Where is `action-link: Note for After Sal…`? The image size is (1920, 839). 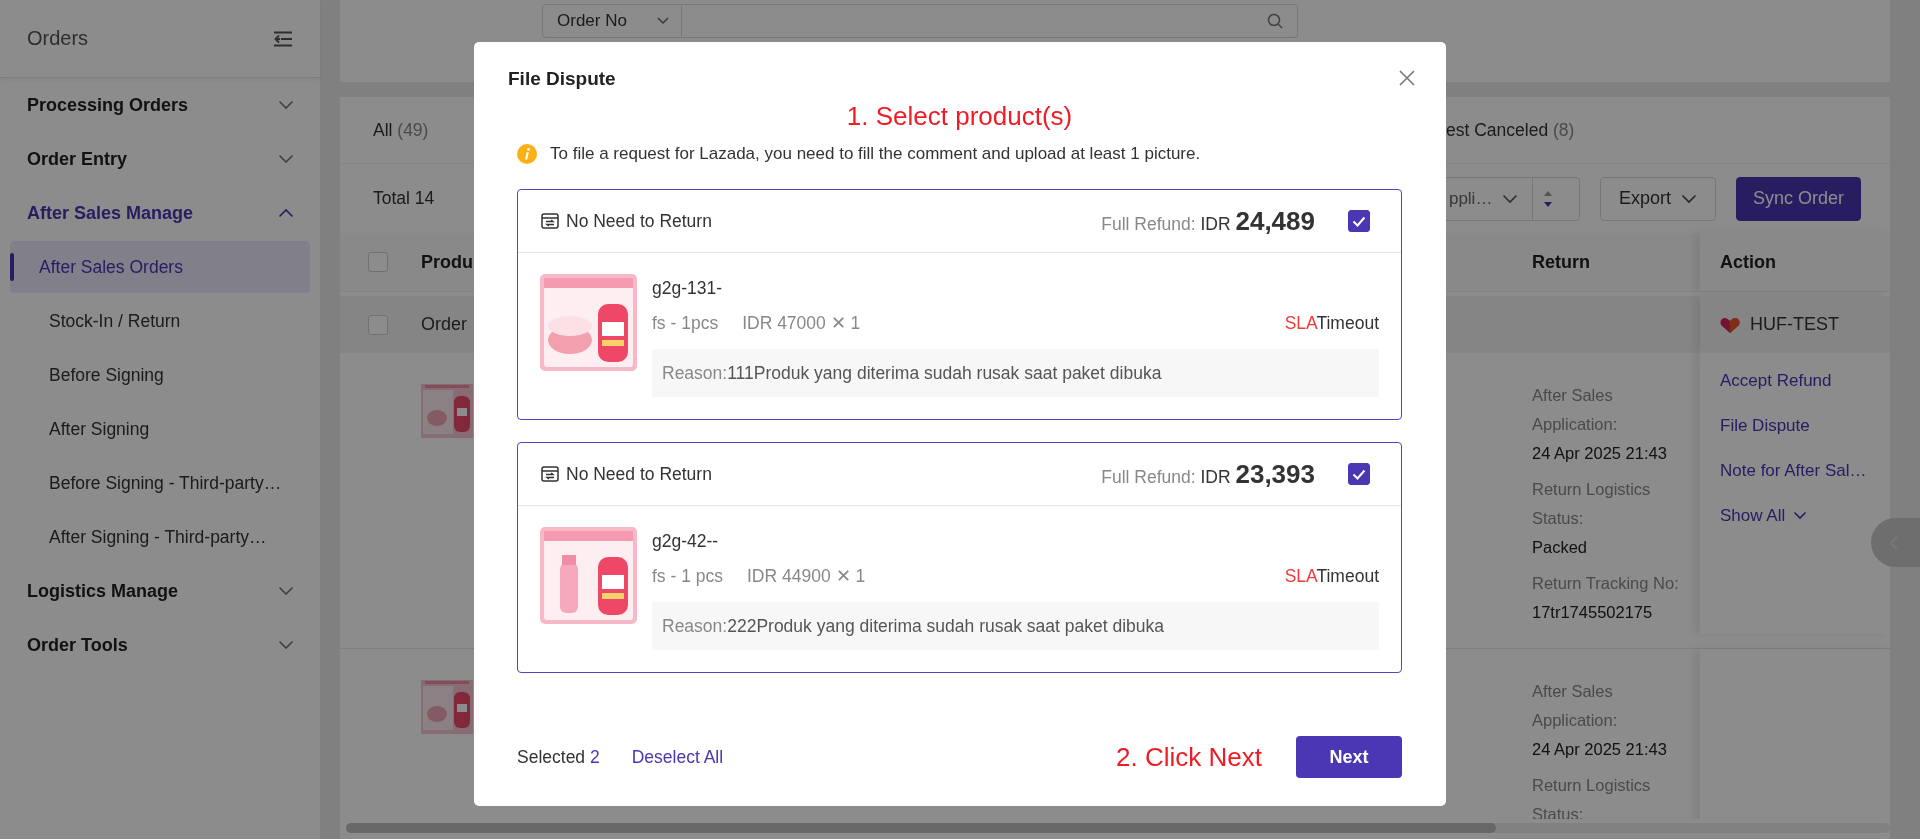 action-link: Note for After Sal… is located at coordinates (1793, 470).